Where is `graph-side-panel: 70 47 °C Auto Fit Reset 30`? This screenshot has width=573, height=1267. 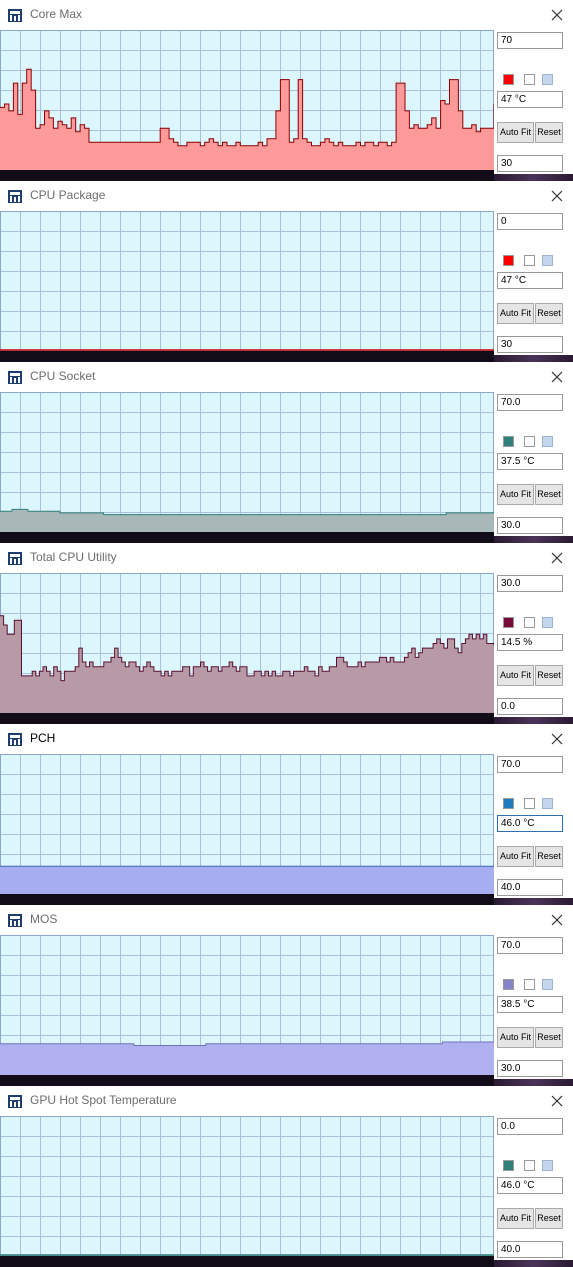 graph-side-panel: 70 47 °C Auto Fit Reset 30 is located at coordinates (533, 102).